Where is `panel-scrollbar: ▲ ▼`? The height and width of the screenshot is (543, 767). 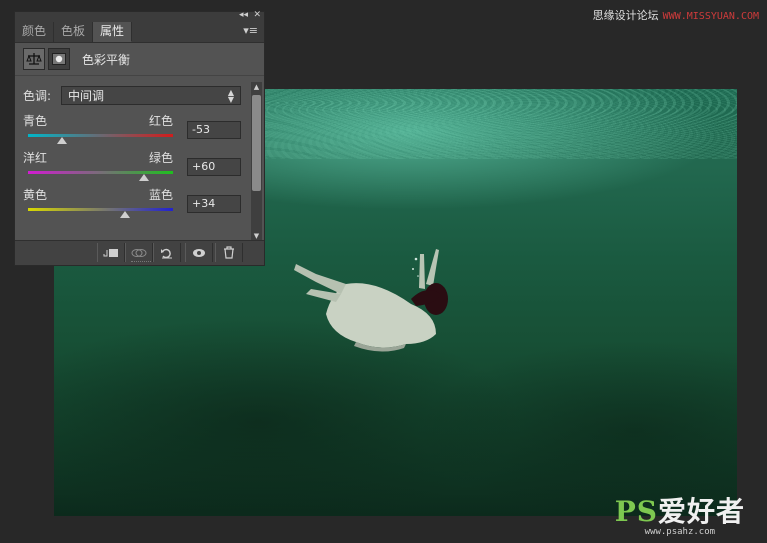 panel-scrollbar: ▲ ▼ is located at coordinates (256, 161).